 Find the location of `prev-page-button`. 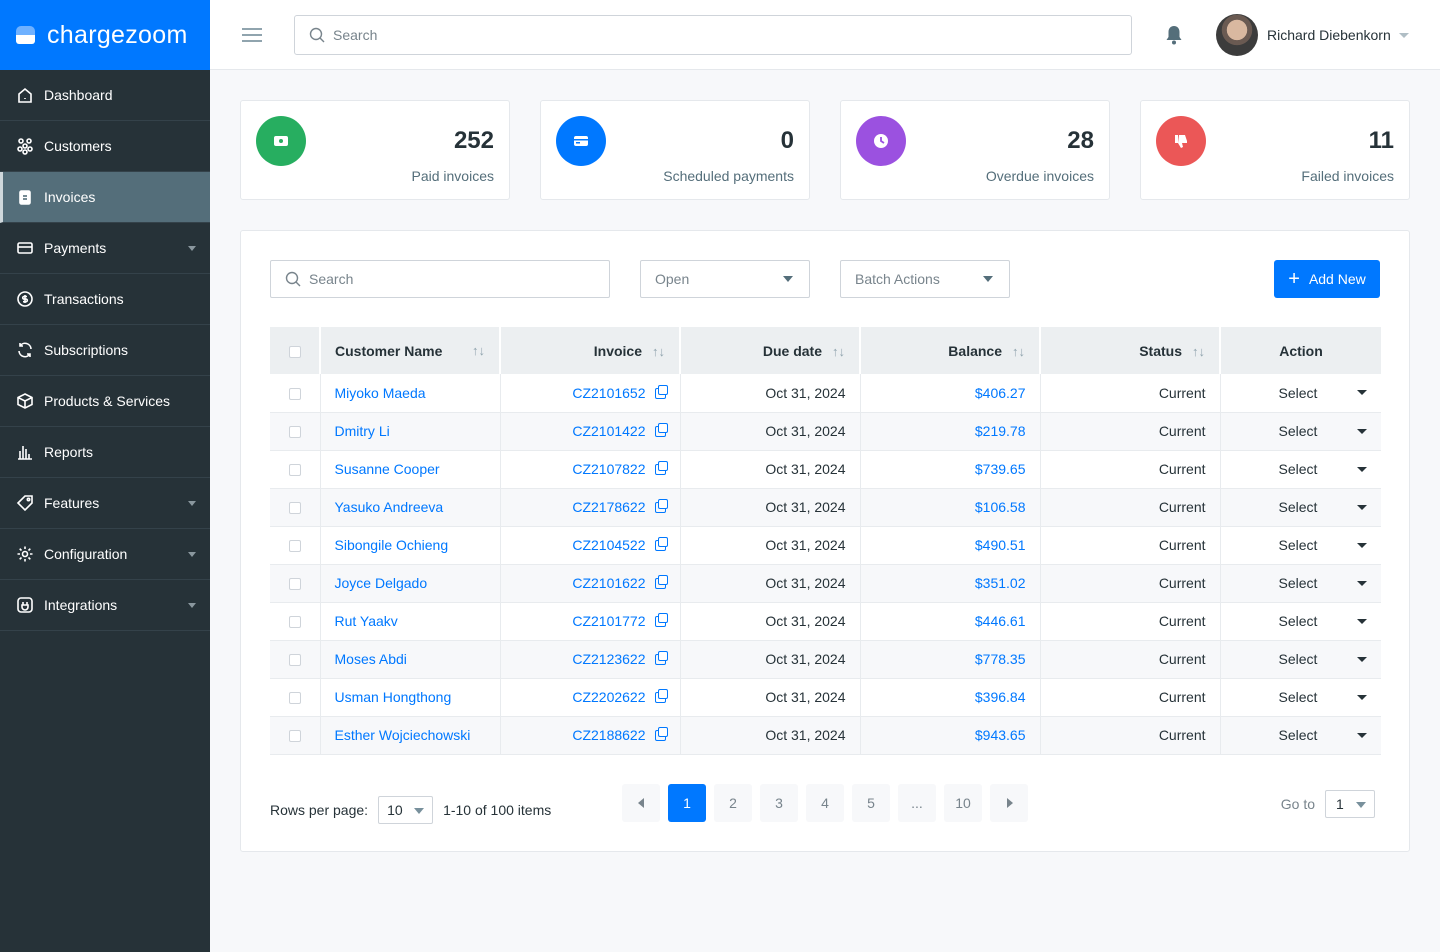

prev-page-button is located at coordinates (641, 803).